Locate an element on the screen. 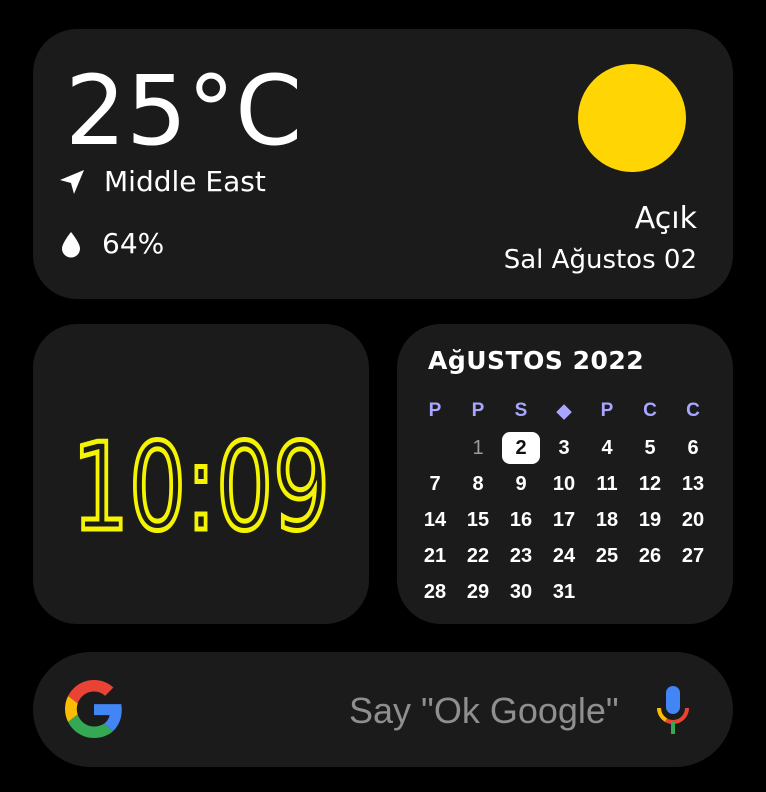  calendar-day: 13 is located at coordinates (693, 484).